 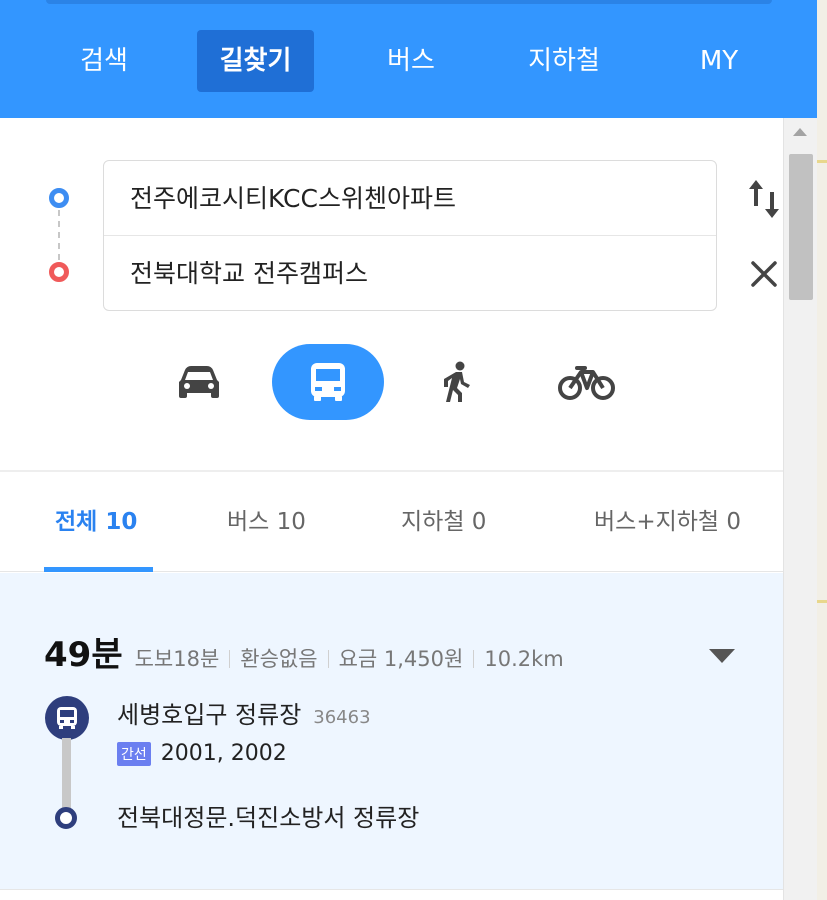 I want to click on destination-marker-icon, so click(x=59, y=272).